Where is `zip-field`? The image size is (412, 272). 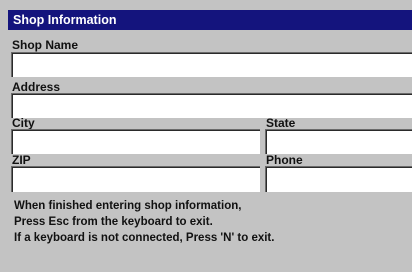
zip-field is located at coordinates (135, 179).